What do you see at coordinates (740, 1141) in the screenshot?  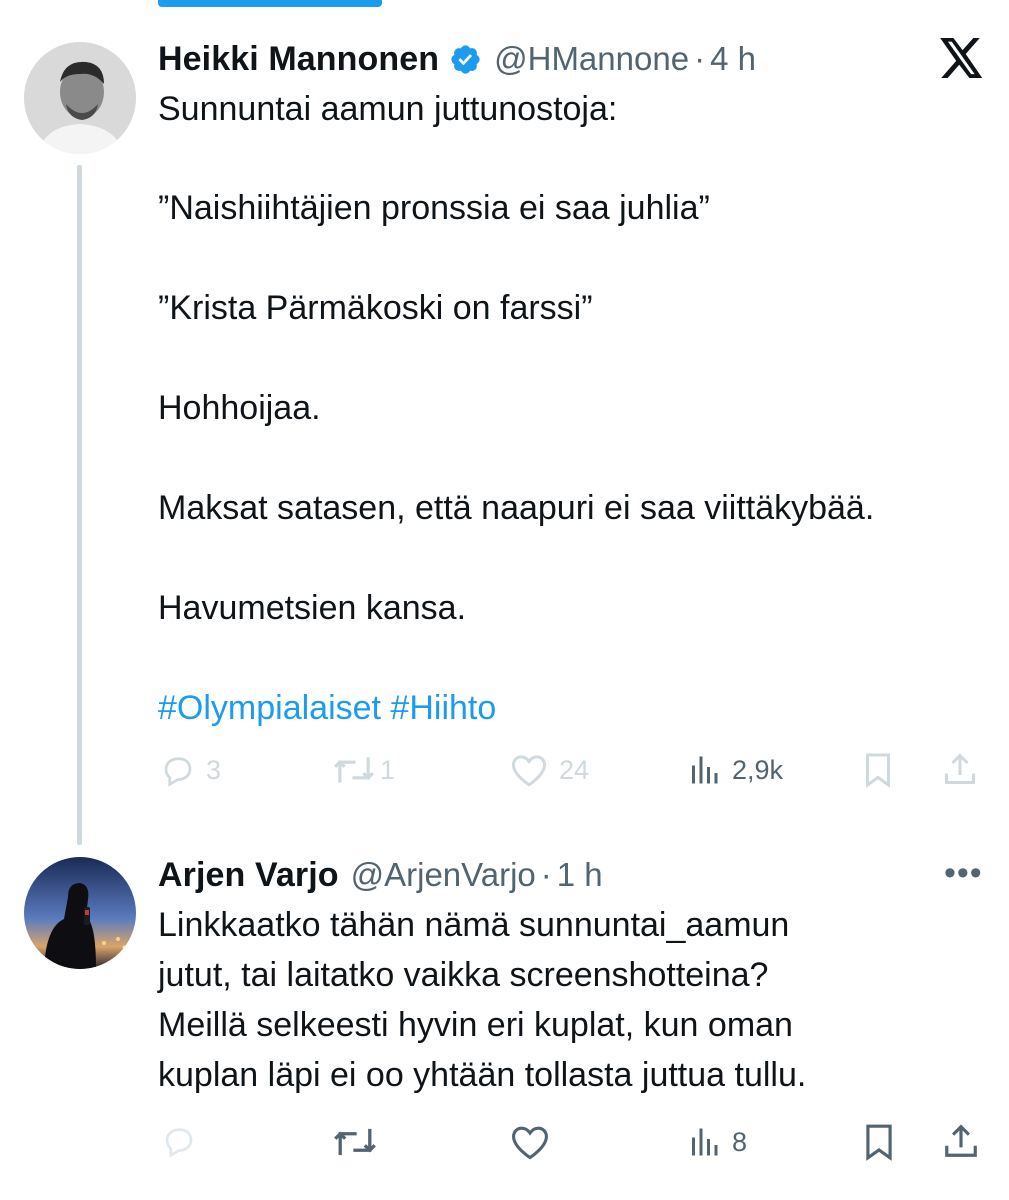 I see `views-count: 8` at bounding box center [740, 1141].